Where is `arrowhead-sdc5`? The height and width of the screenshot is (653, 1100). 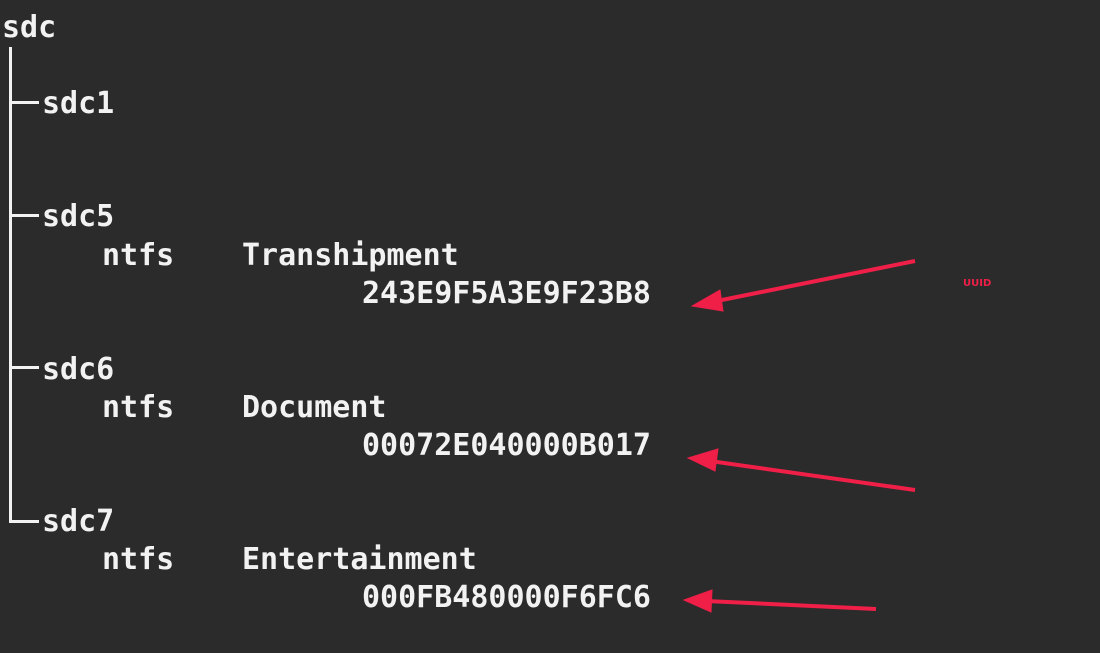 arrowhead-sdc5 is located at coordinates (707, 300).